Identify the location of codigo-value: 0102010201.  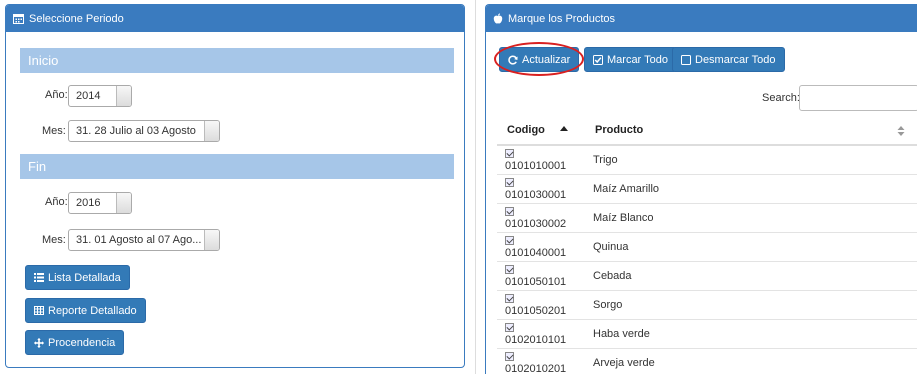
(536, 368).